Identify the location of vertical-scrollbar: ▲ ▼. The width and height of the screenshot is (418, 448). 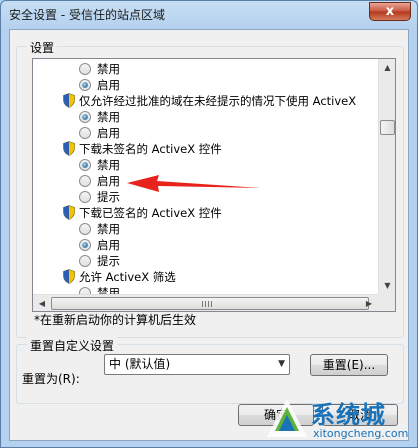
(386, 177).